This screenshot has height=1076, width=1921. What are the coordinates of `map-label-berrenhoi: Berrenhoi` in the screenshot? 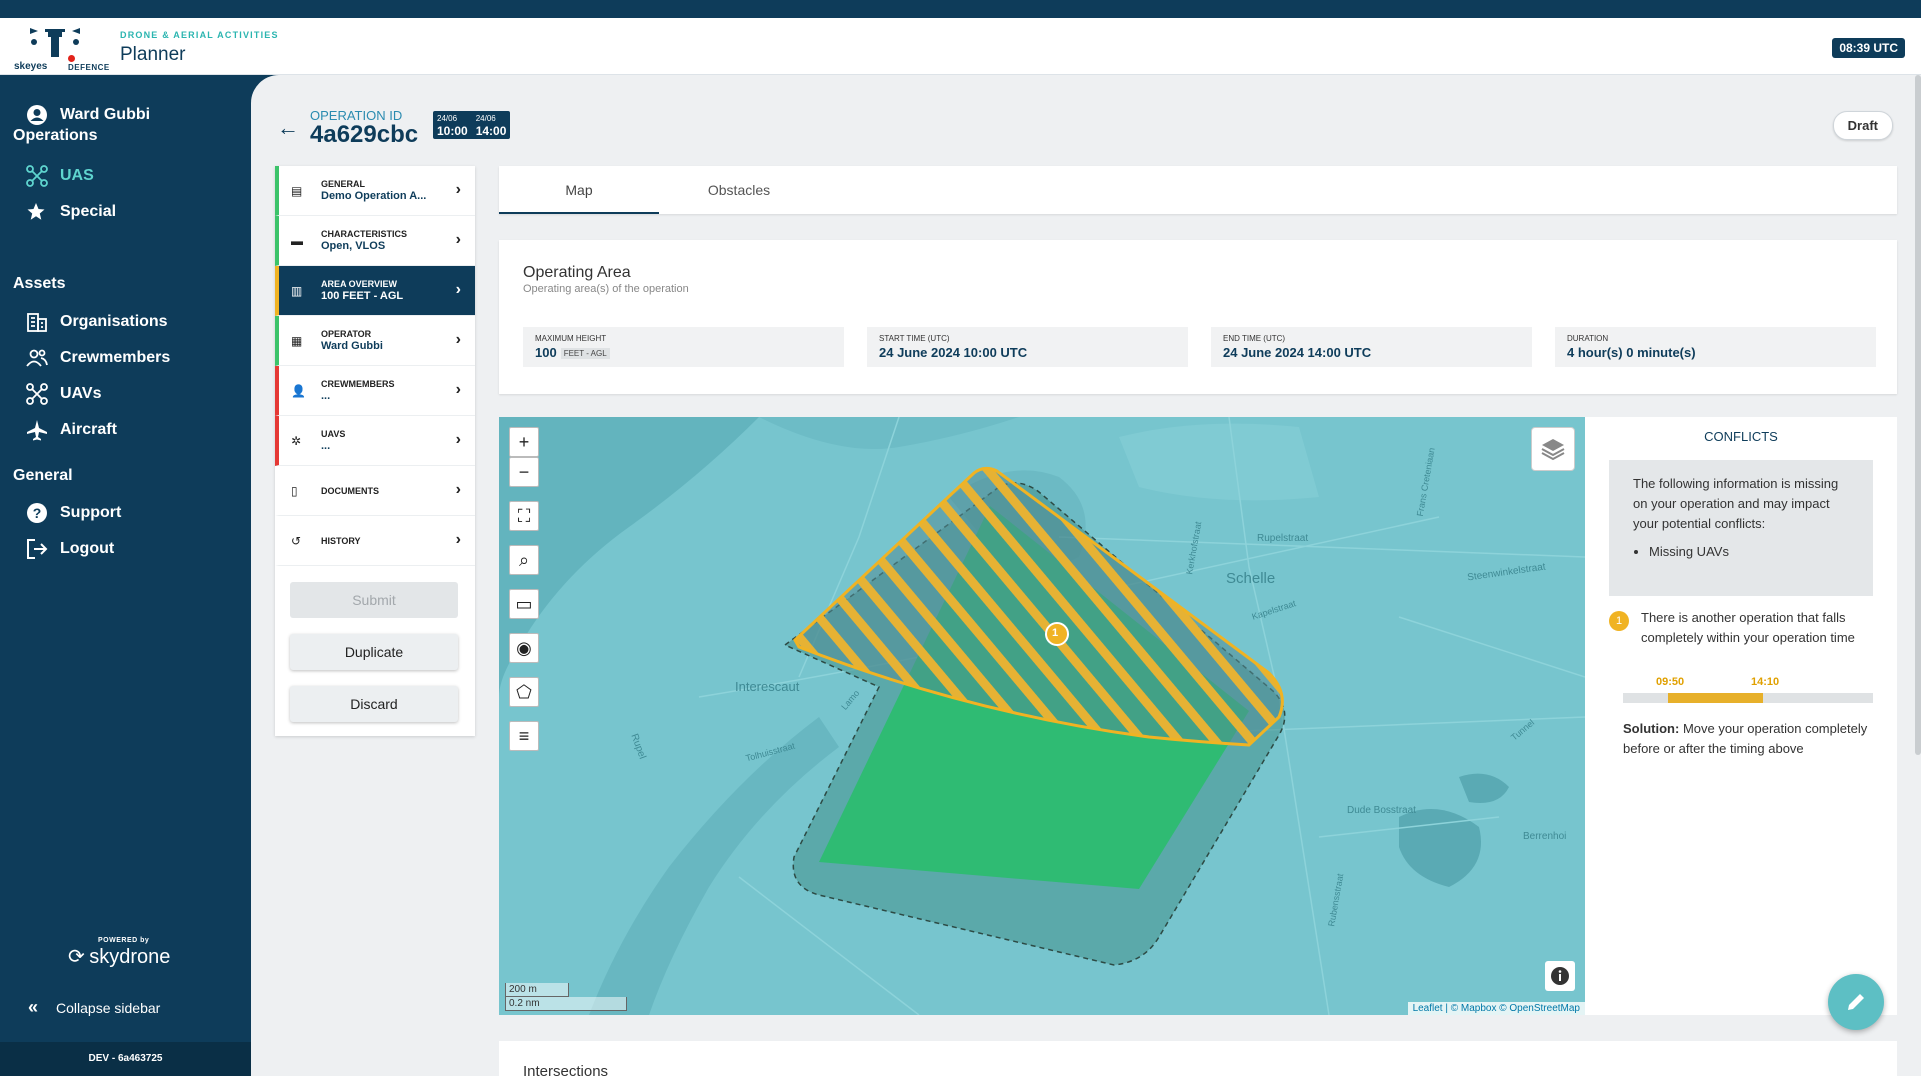 It's located at (1545, 836).